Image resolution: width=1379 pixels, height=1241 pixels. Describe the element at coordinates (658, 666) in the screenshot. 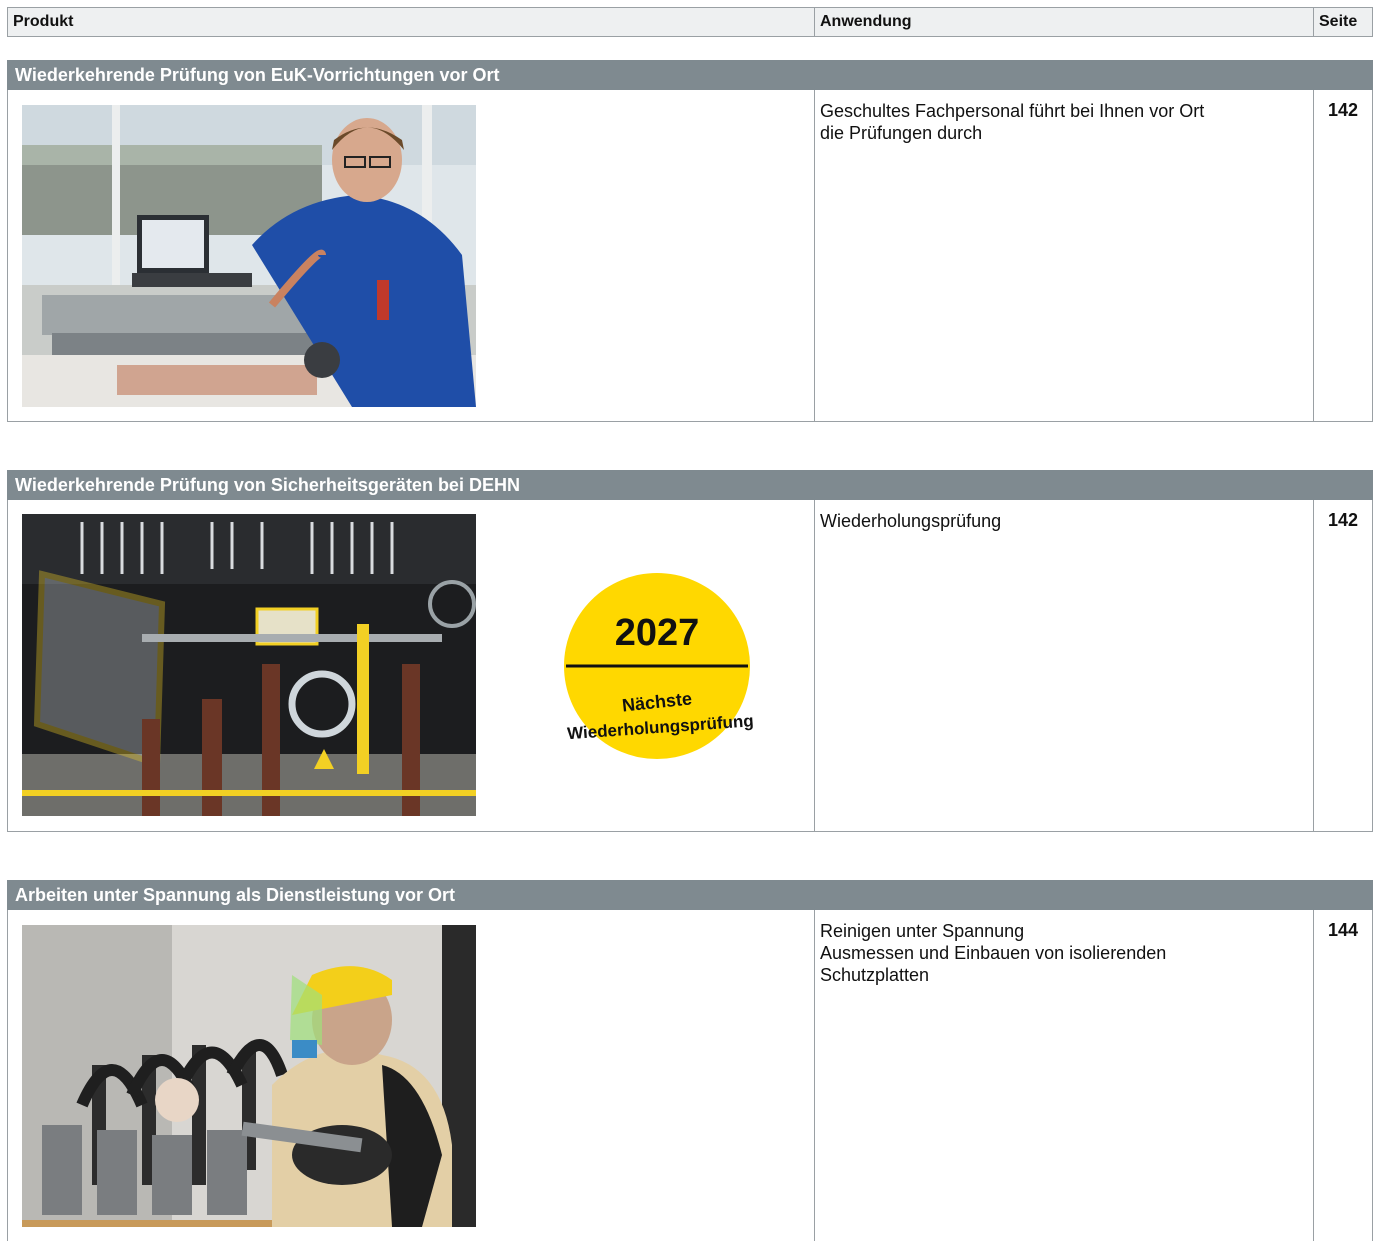

I see `next-inspection-badge: 2027 Nächste Wiederholungsprüfung` at that location.